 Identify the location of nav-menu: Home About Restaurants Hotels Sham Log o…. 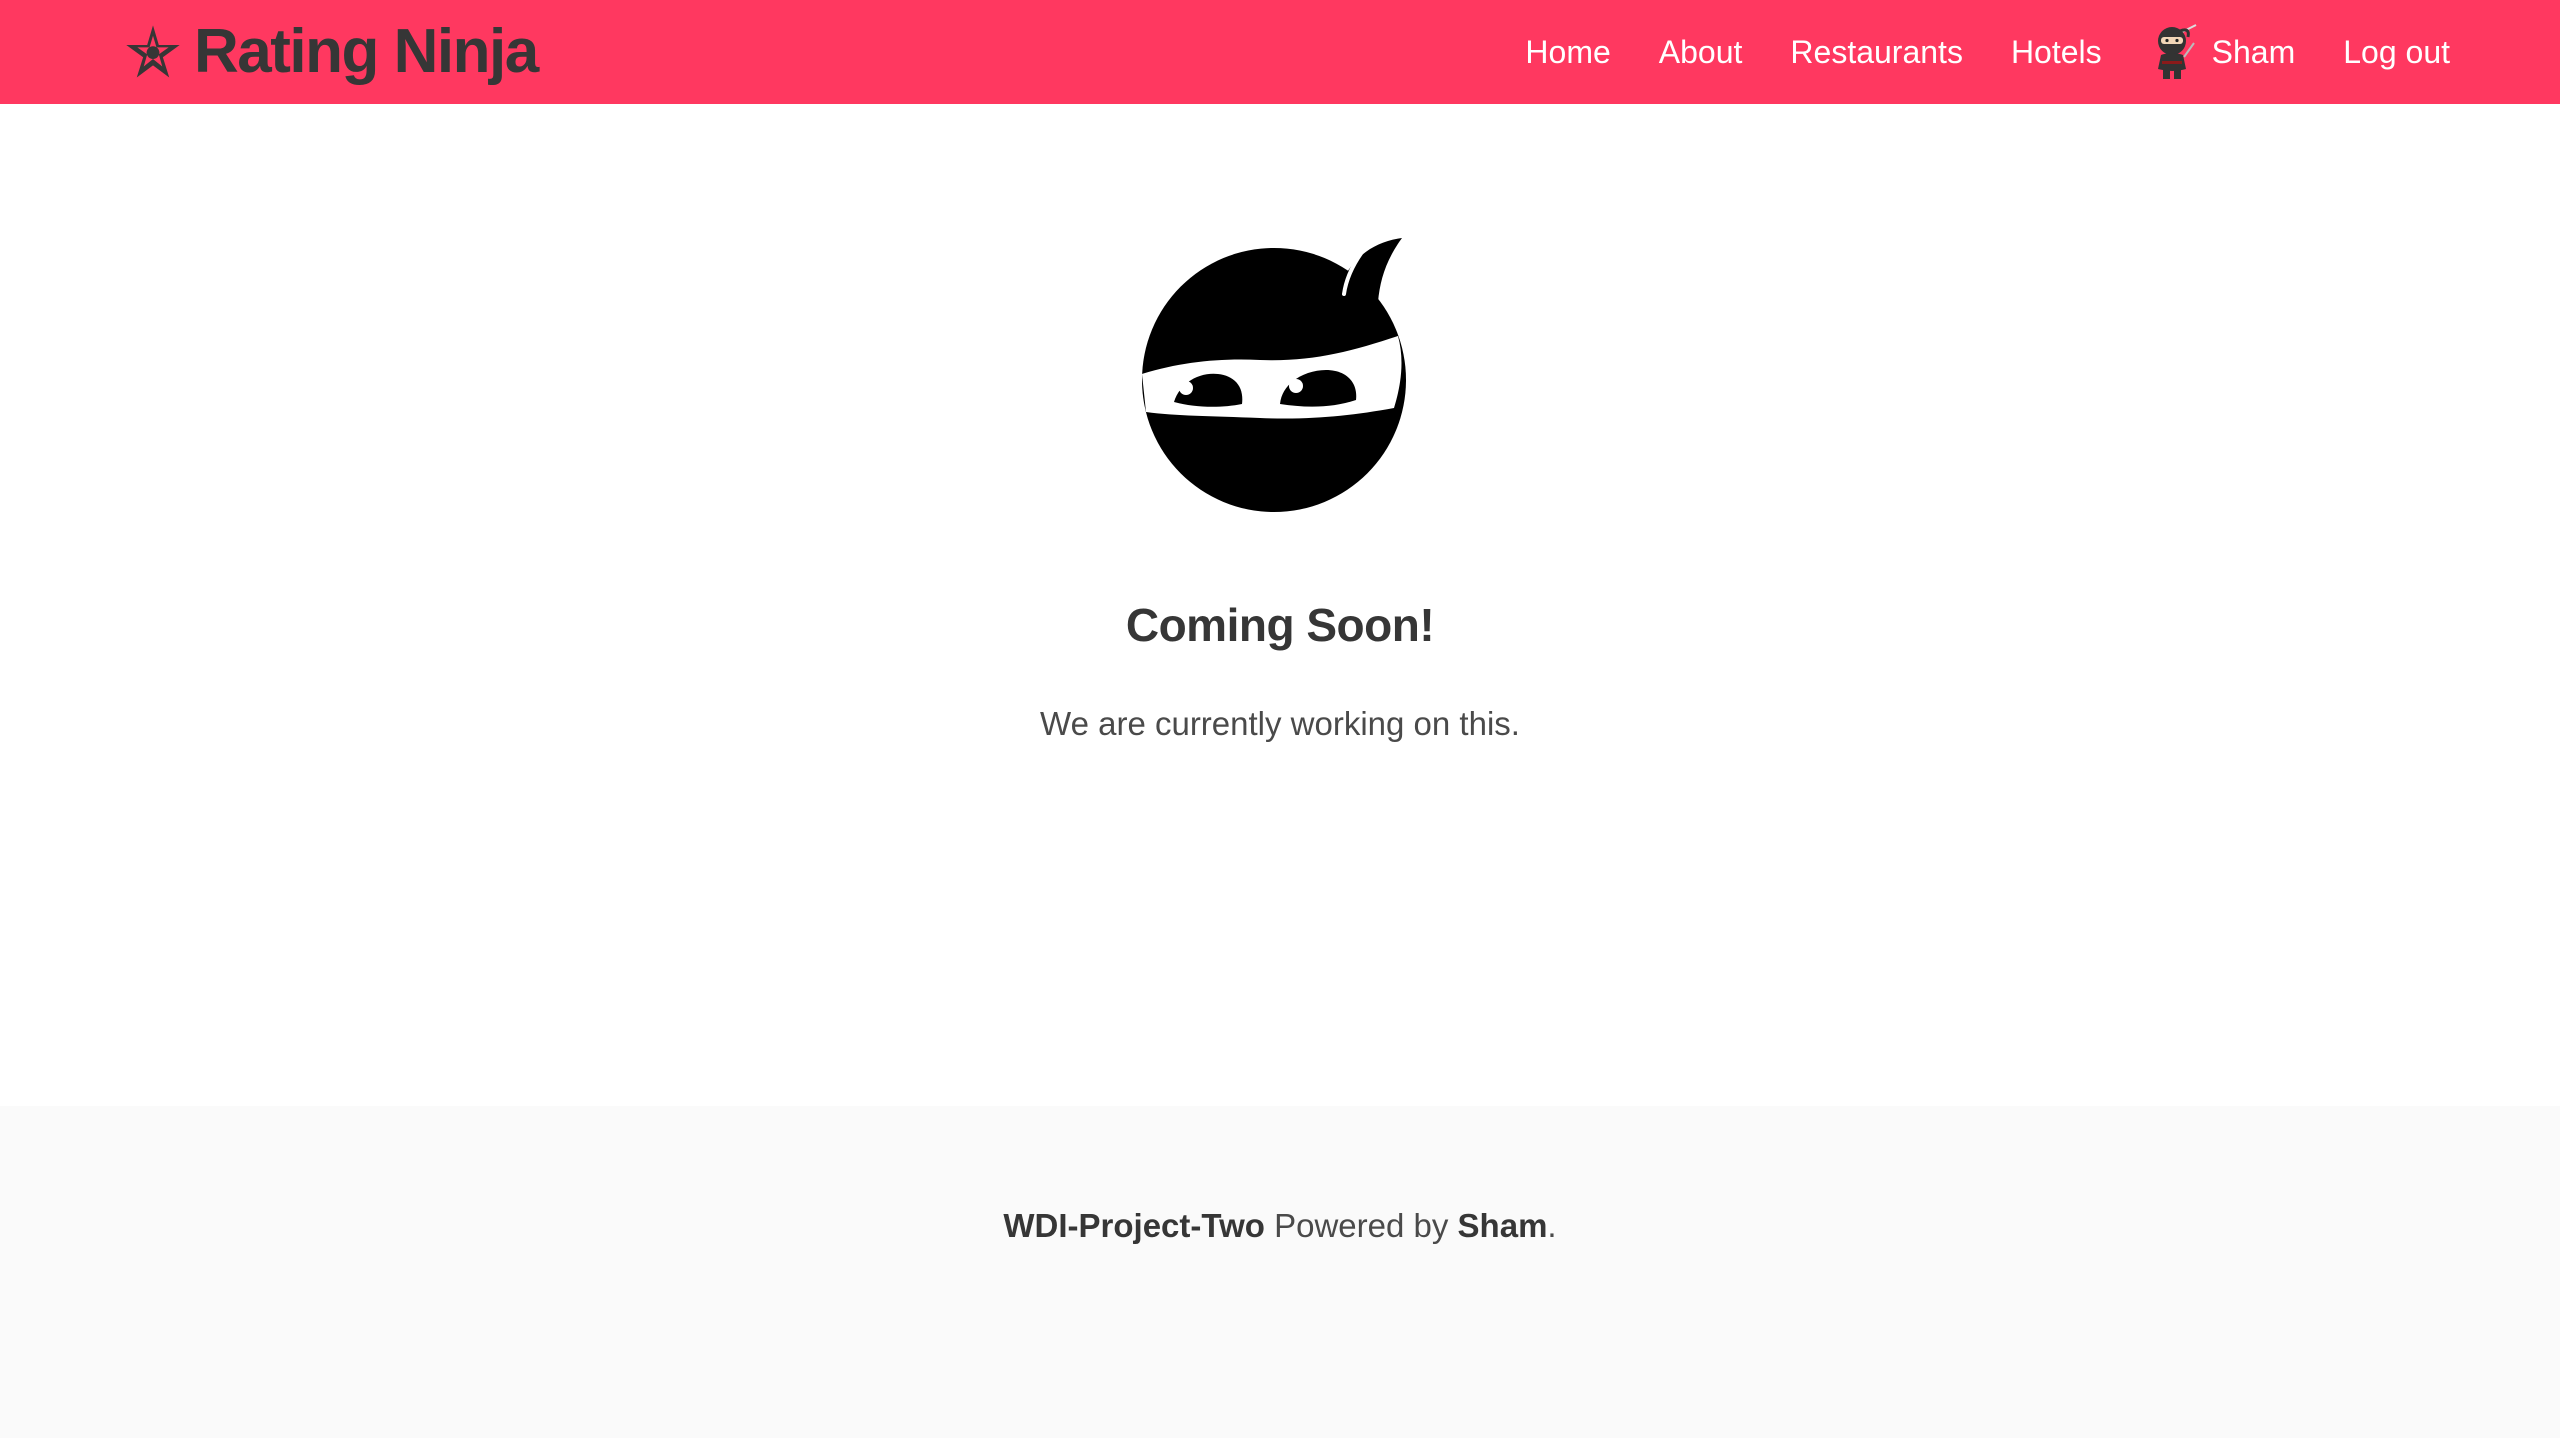
(1987, 52).